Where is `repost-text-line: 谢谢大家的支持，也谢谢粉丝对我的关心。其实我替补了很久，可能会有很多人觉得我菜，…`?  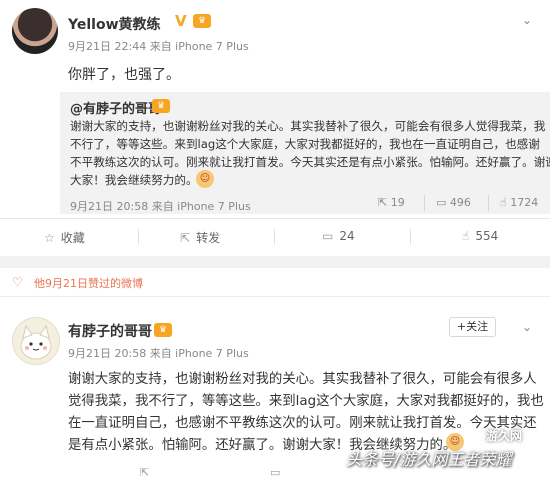 repost-text-line: 谢谢大家的支持，也谢谢粉丝对我的关心。其实我替补了很久，可能会有很多人觉得我菜，… is located at coordinates (308, 126).